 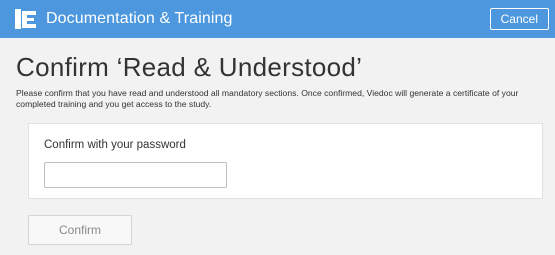 I want to click on confirm-button: Confirm, so click(x=80, y=230).